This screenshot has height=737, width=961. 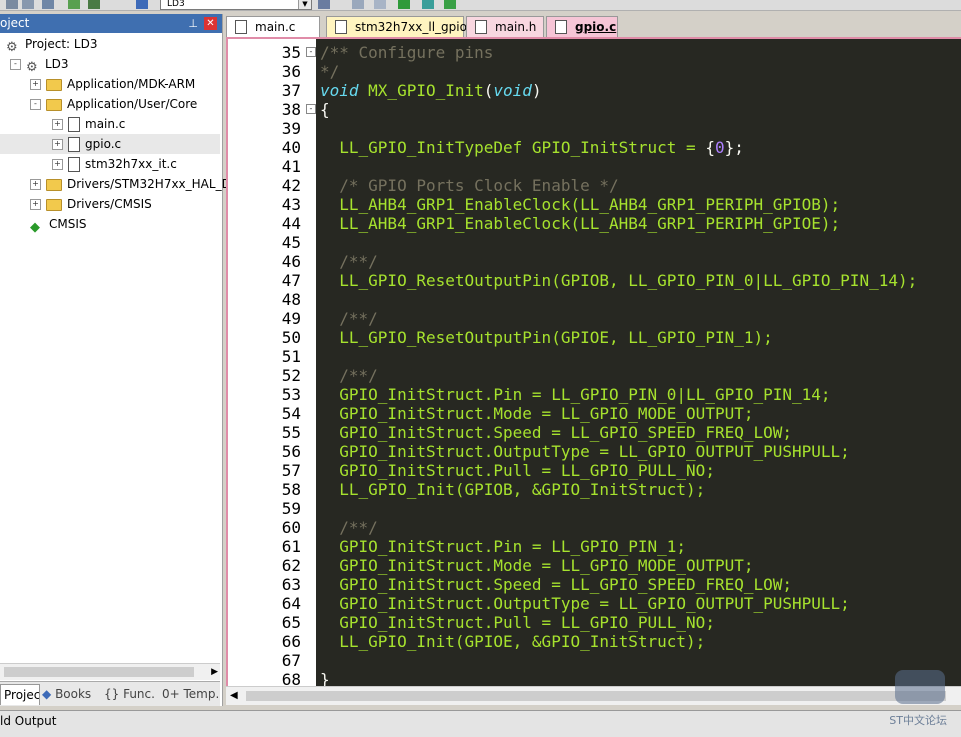 What do you see at coordinates (234, 696) in the screenshot?
I see `scroll-left-icon: ◀` at bounding box center [234, 696].